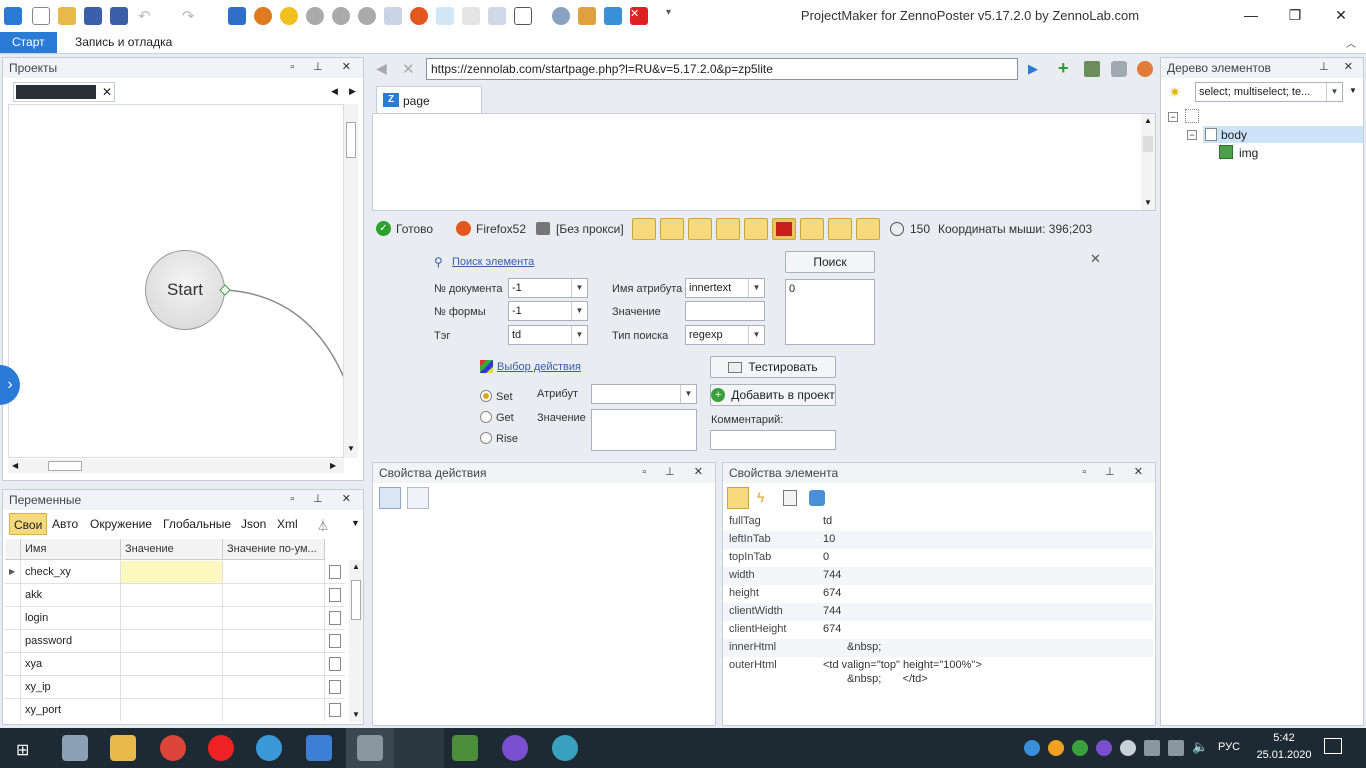 The height and width of the screenshot is (768, 1366). I want to click on cube-icon, so click(237, 16).